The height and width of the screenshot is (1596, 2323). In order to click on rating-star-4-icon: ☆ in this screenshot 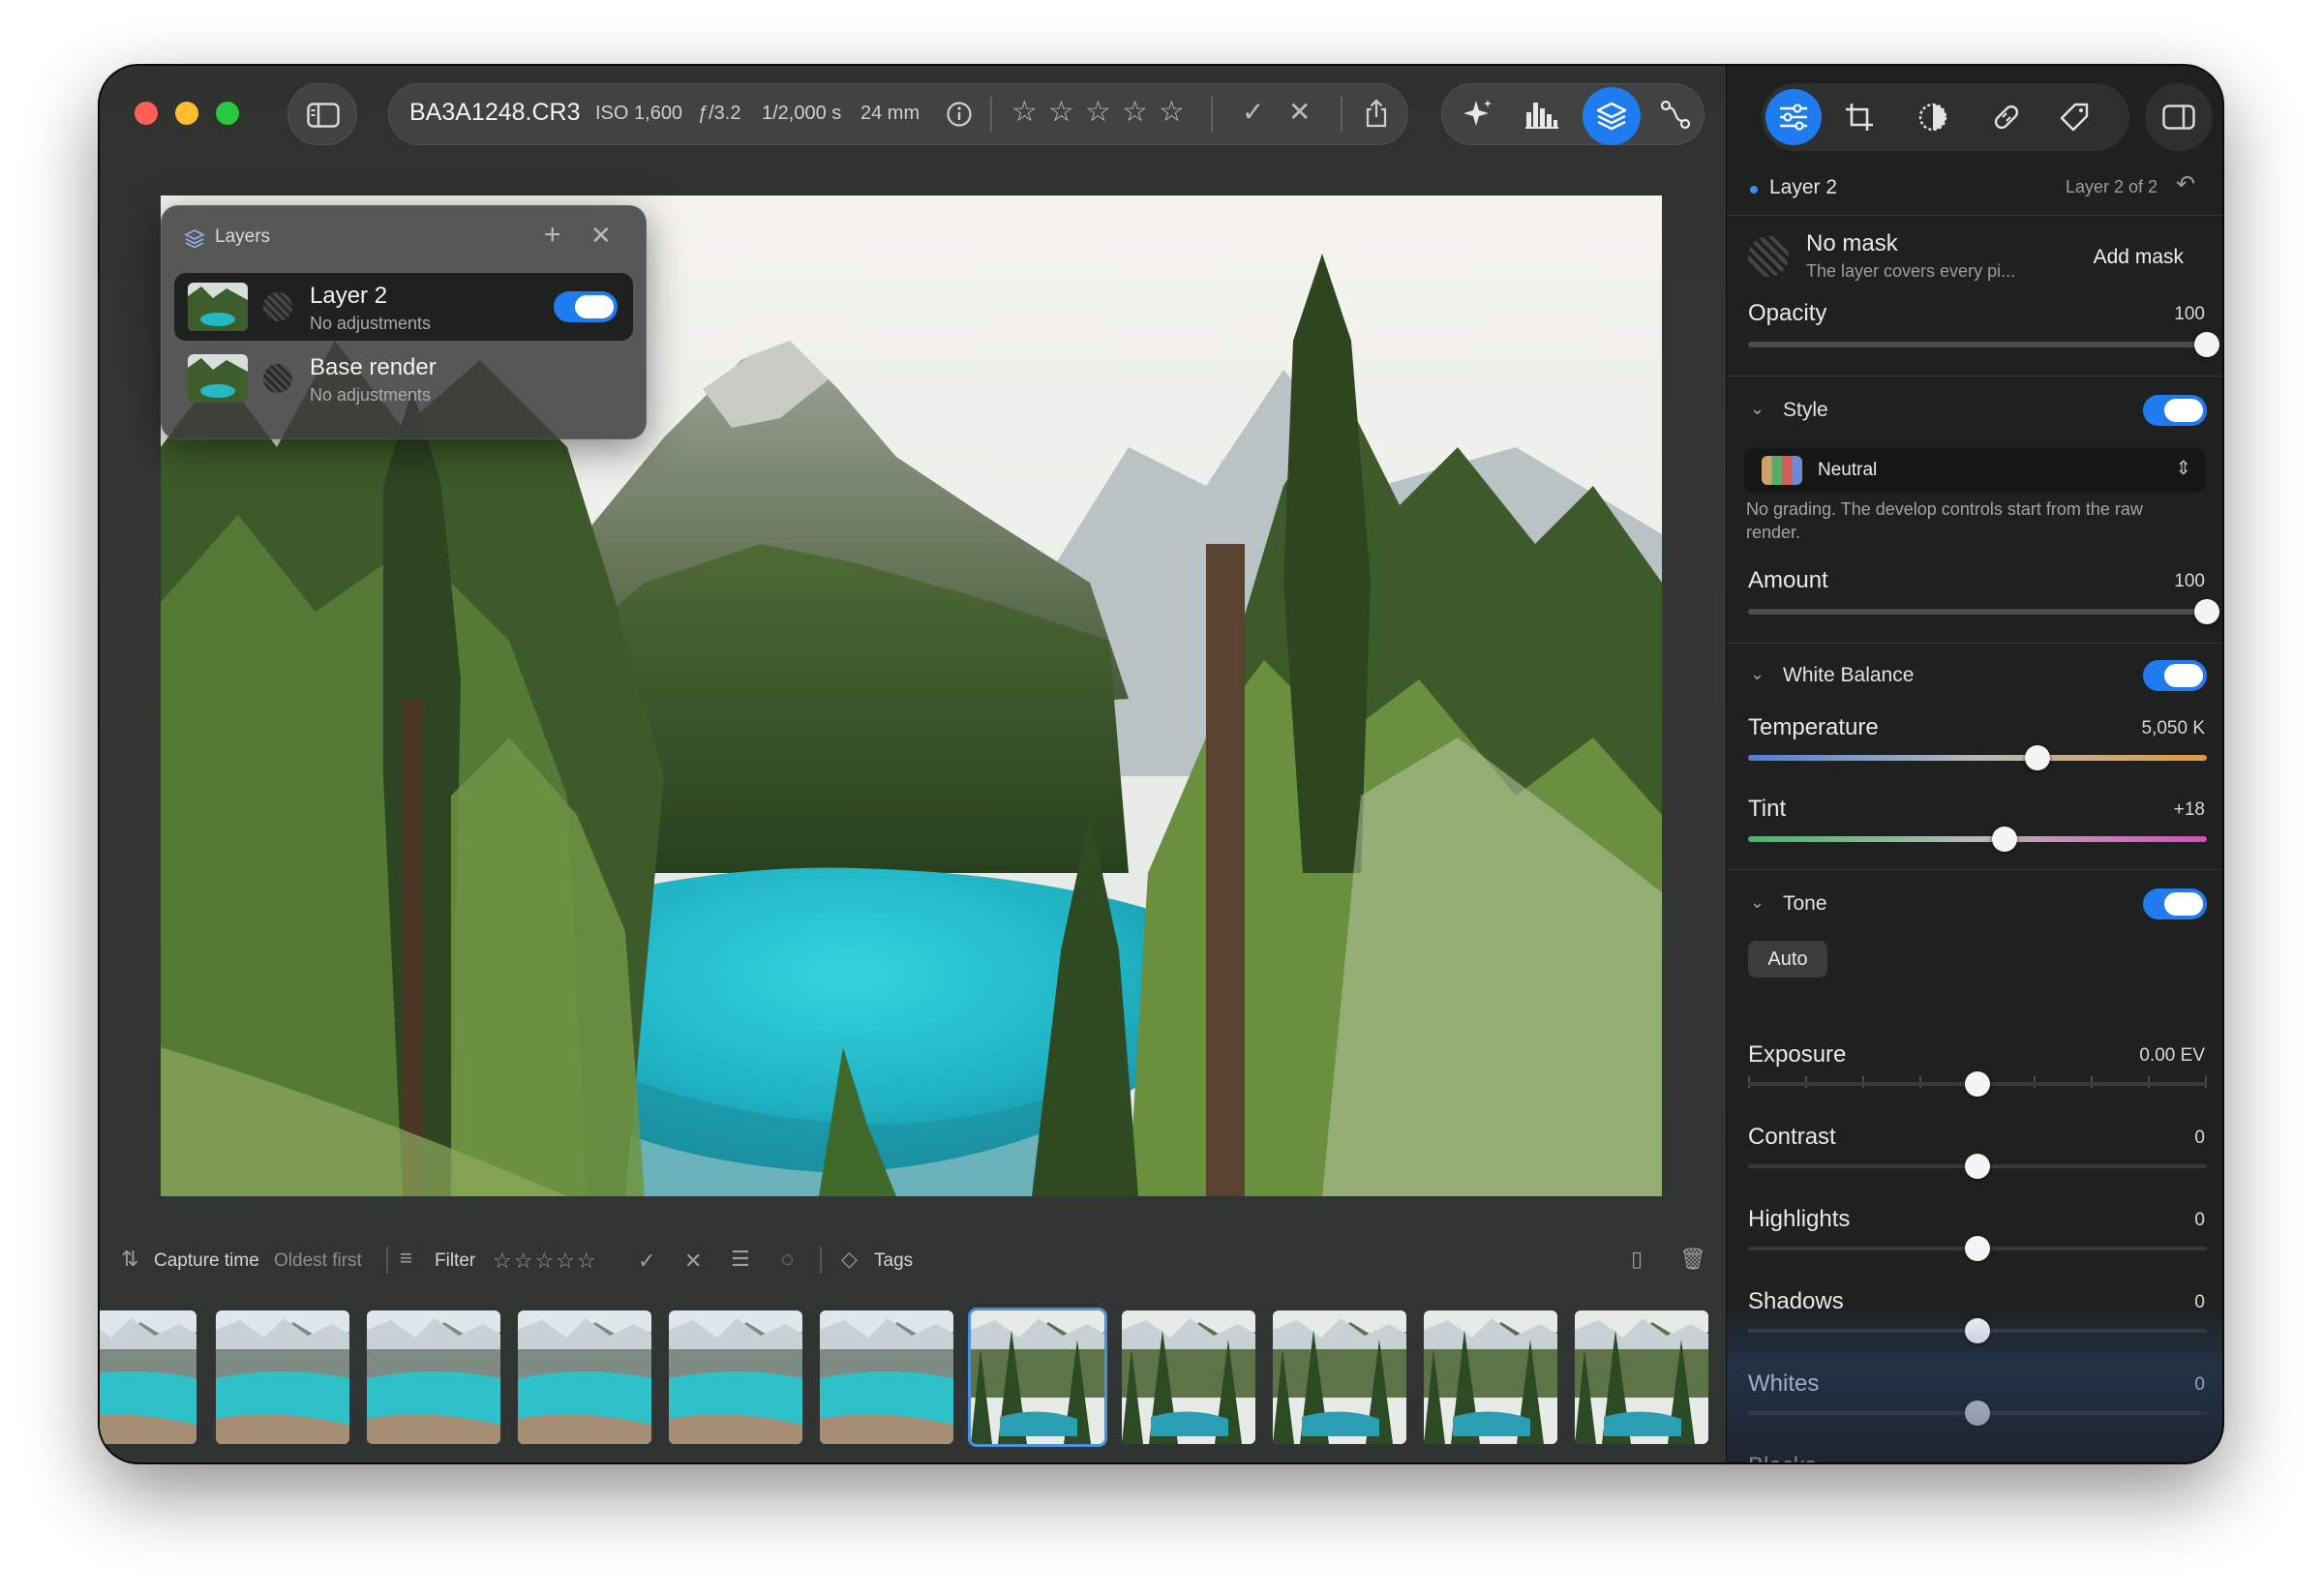, I will do `click(1135, 112)`.